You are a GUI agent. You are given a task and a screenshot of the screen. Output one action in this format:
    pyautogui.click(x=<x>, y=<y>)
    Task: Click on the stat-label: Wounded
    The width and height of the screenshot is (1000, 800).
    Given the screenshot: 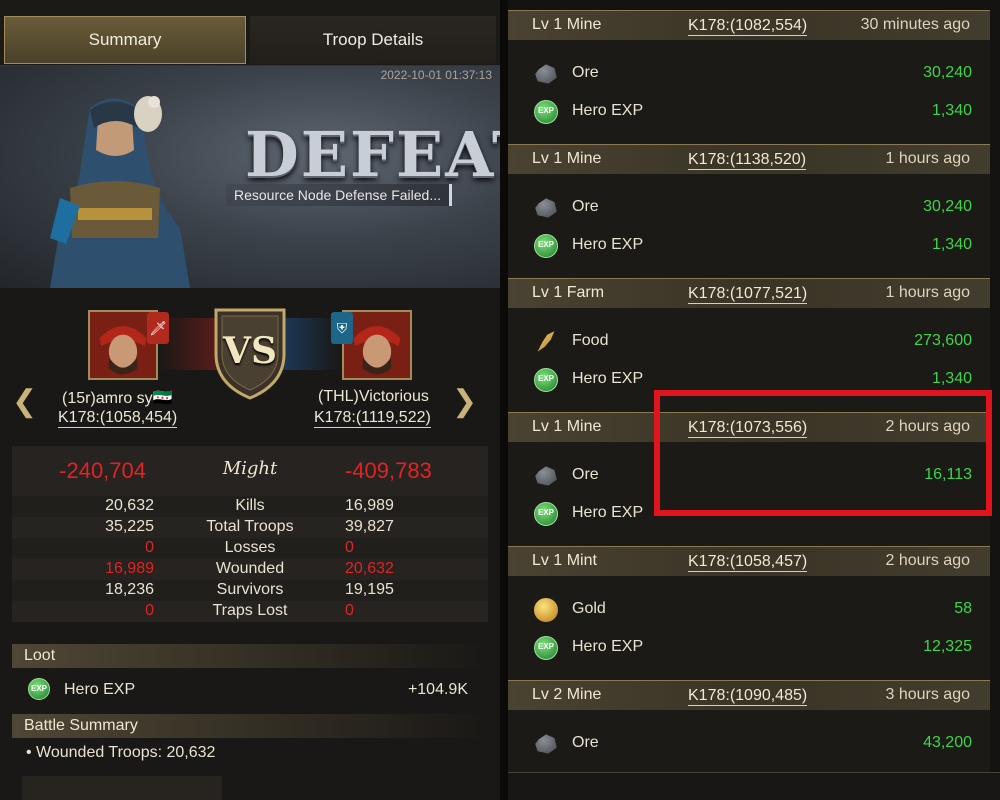 What is the action you would take?
    pyautogui.click(x=250, y=568)
    